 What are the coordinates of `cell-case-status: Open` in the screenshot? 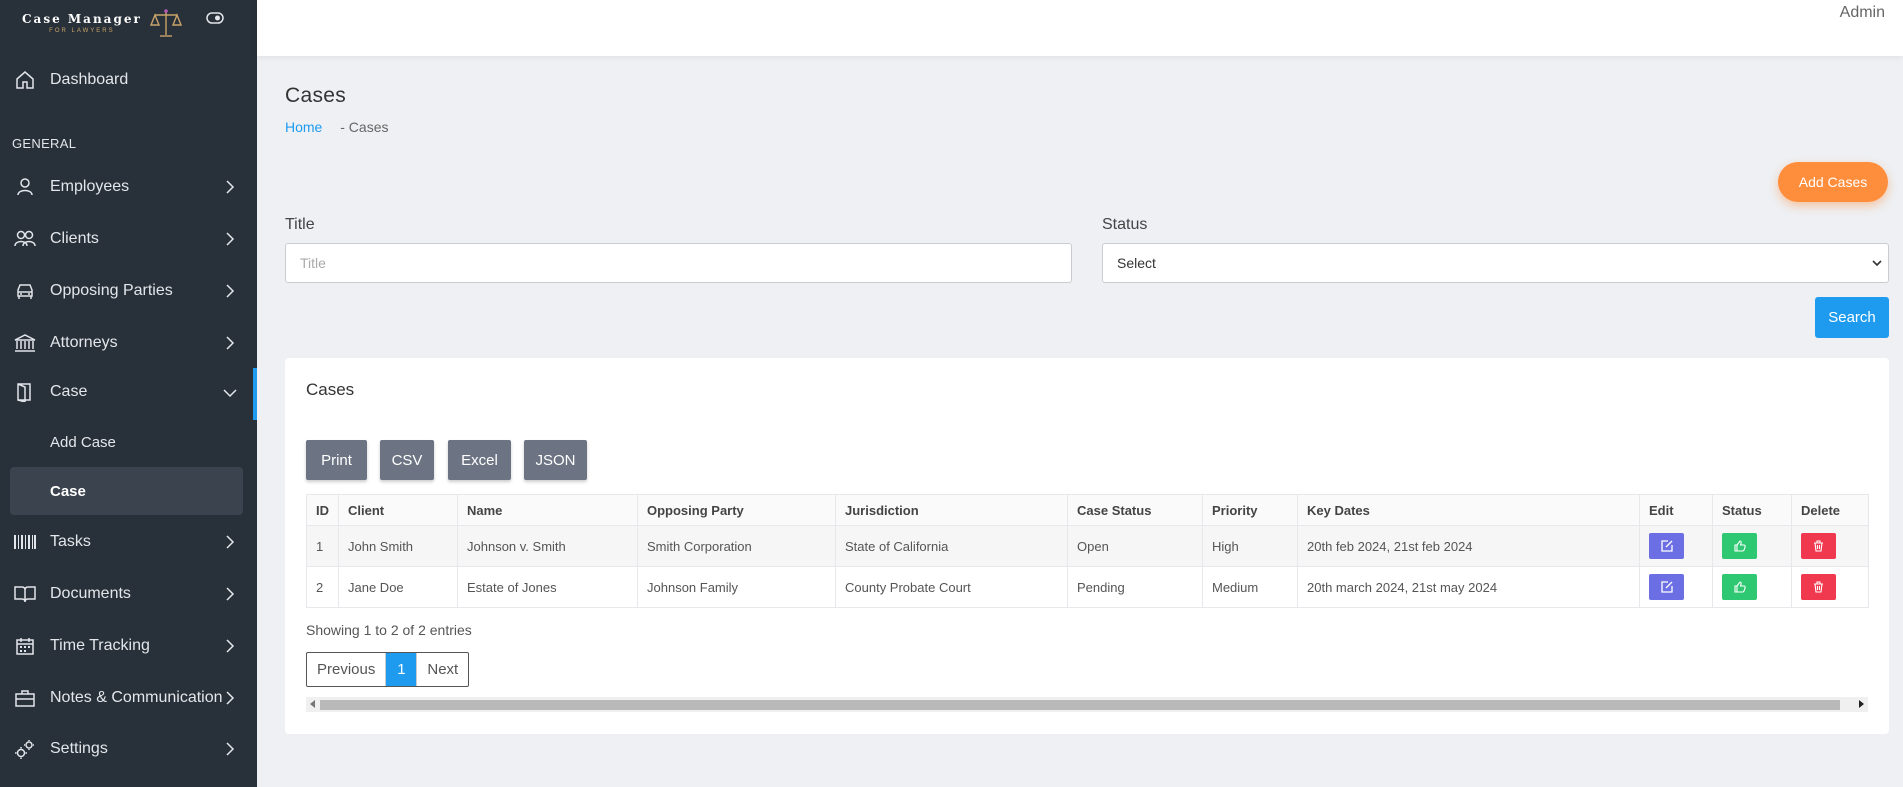 It's located at (1135, 546).